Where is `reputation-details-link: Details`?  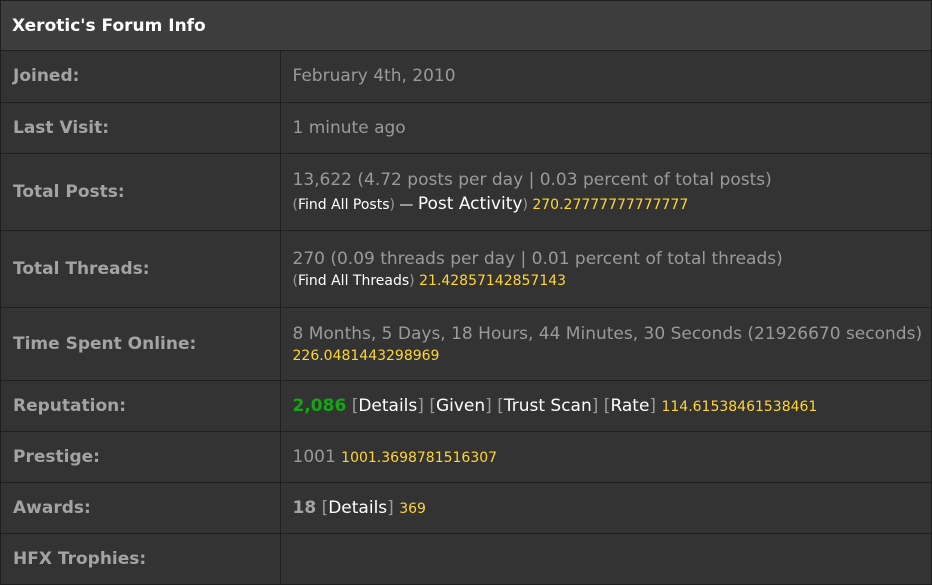
reputation-details-link: Details is located at coordinates (387, 406).